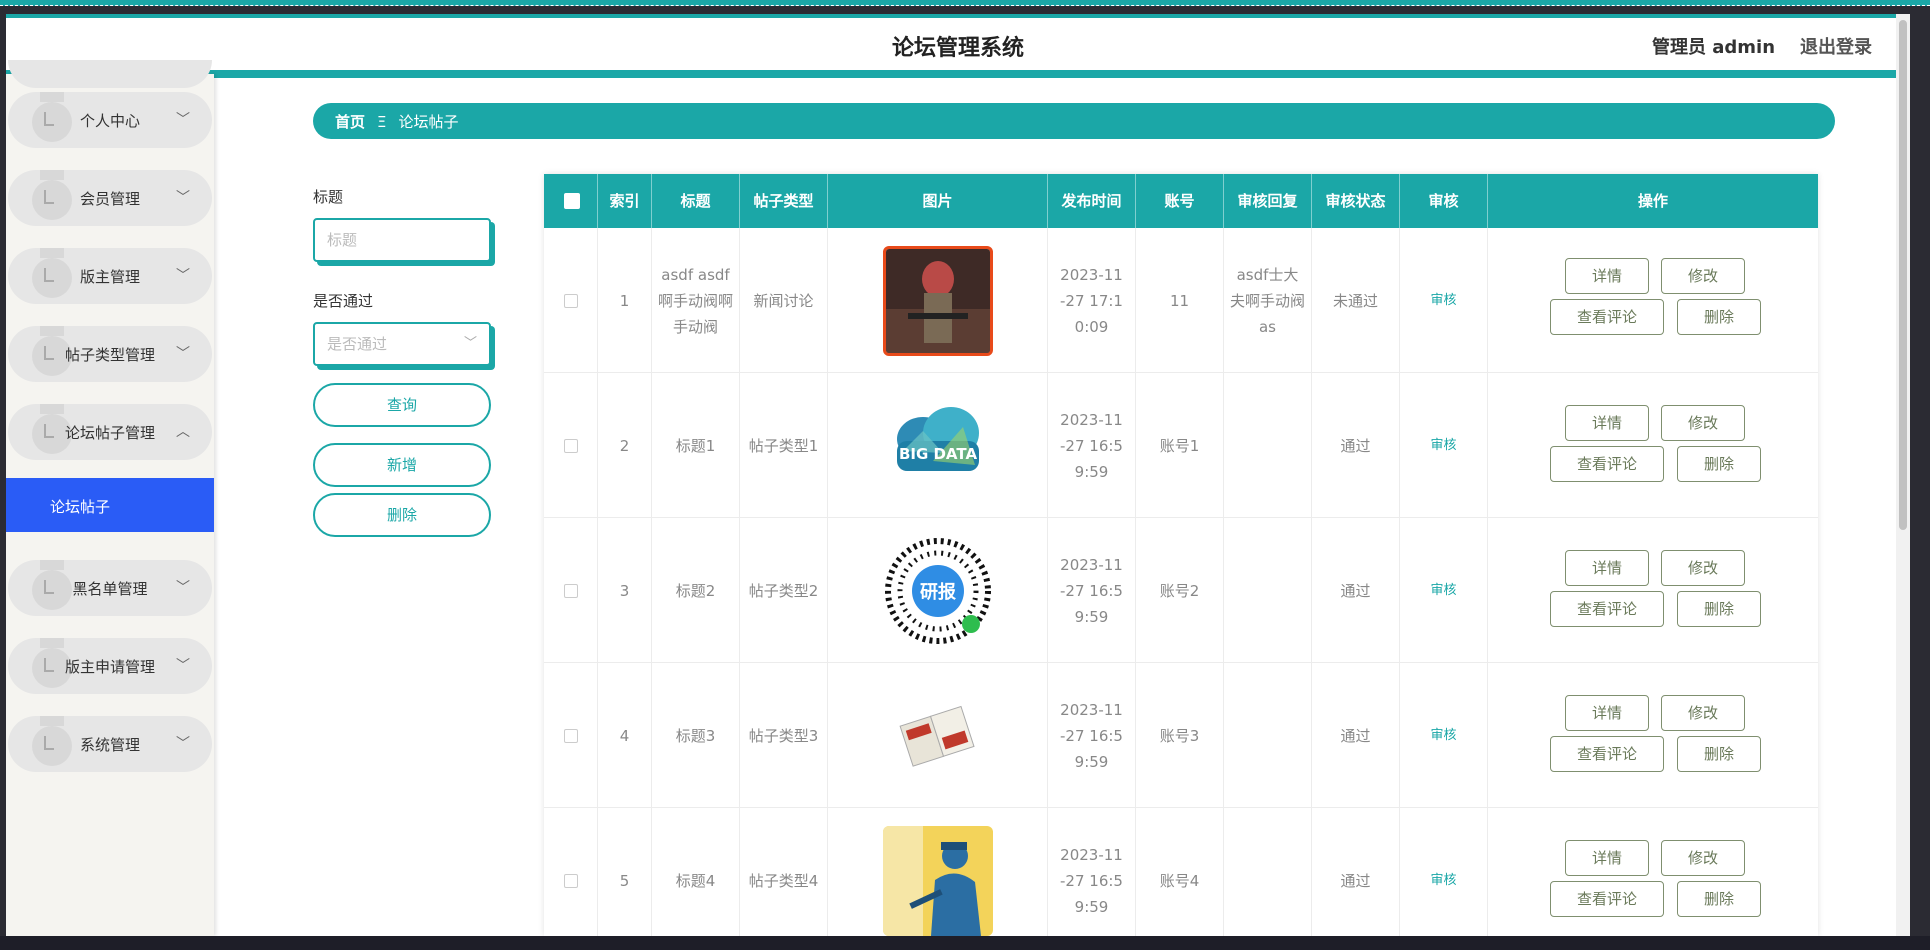 This screenshot has height=950, width=1930. What do you see at coordinates (1356, 590) in the screenshot?
I see `audit-status-cell: 通过` at bounding box center [1356, 590].